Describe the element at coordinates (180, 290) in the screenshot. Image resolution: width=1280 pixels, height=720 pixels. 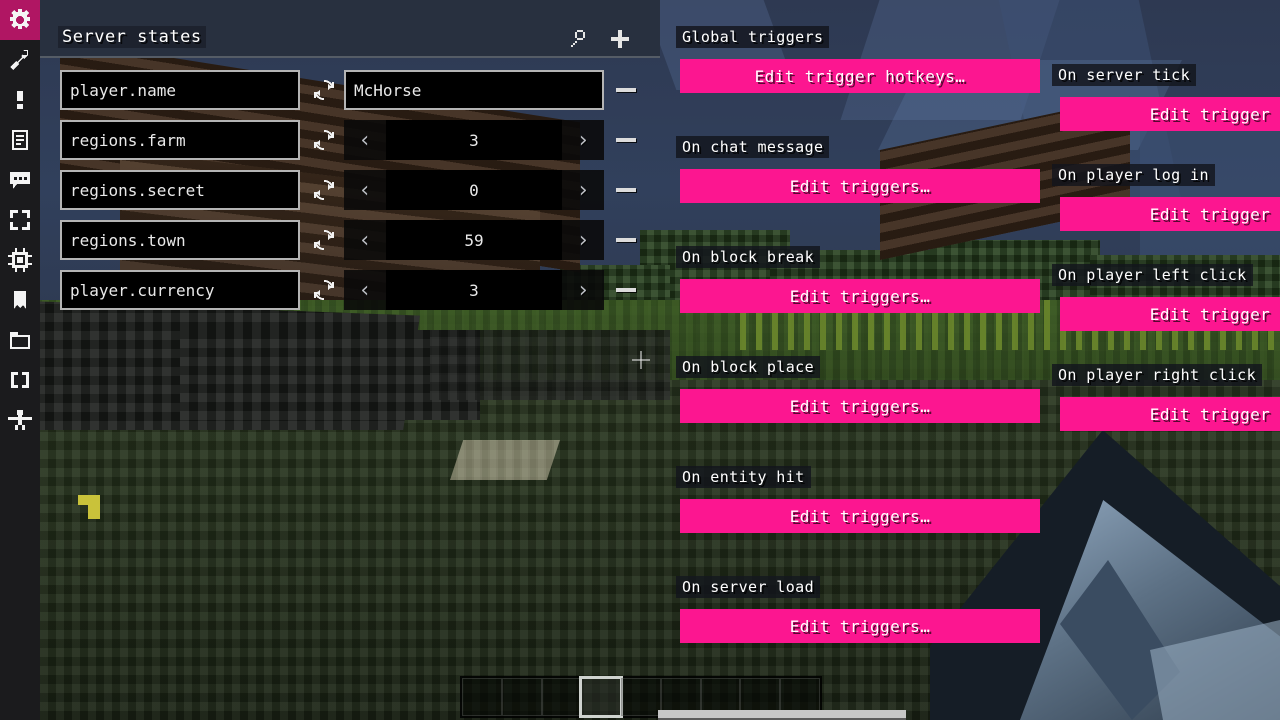
I see `state-key-input: player.currency` at that location.